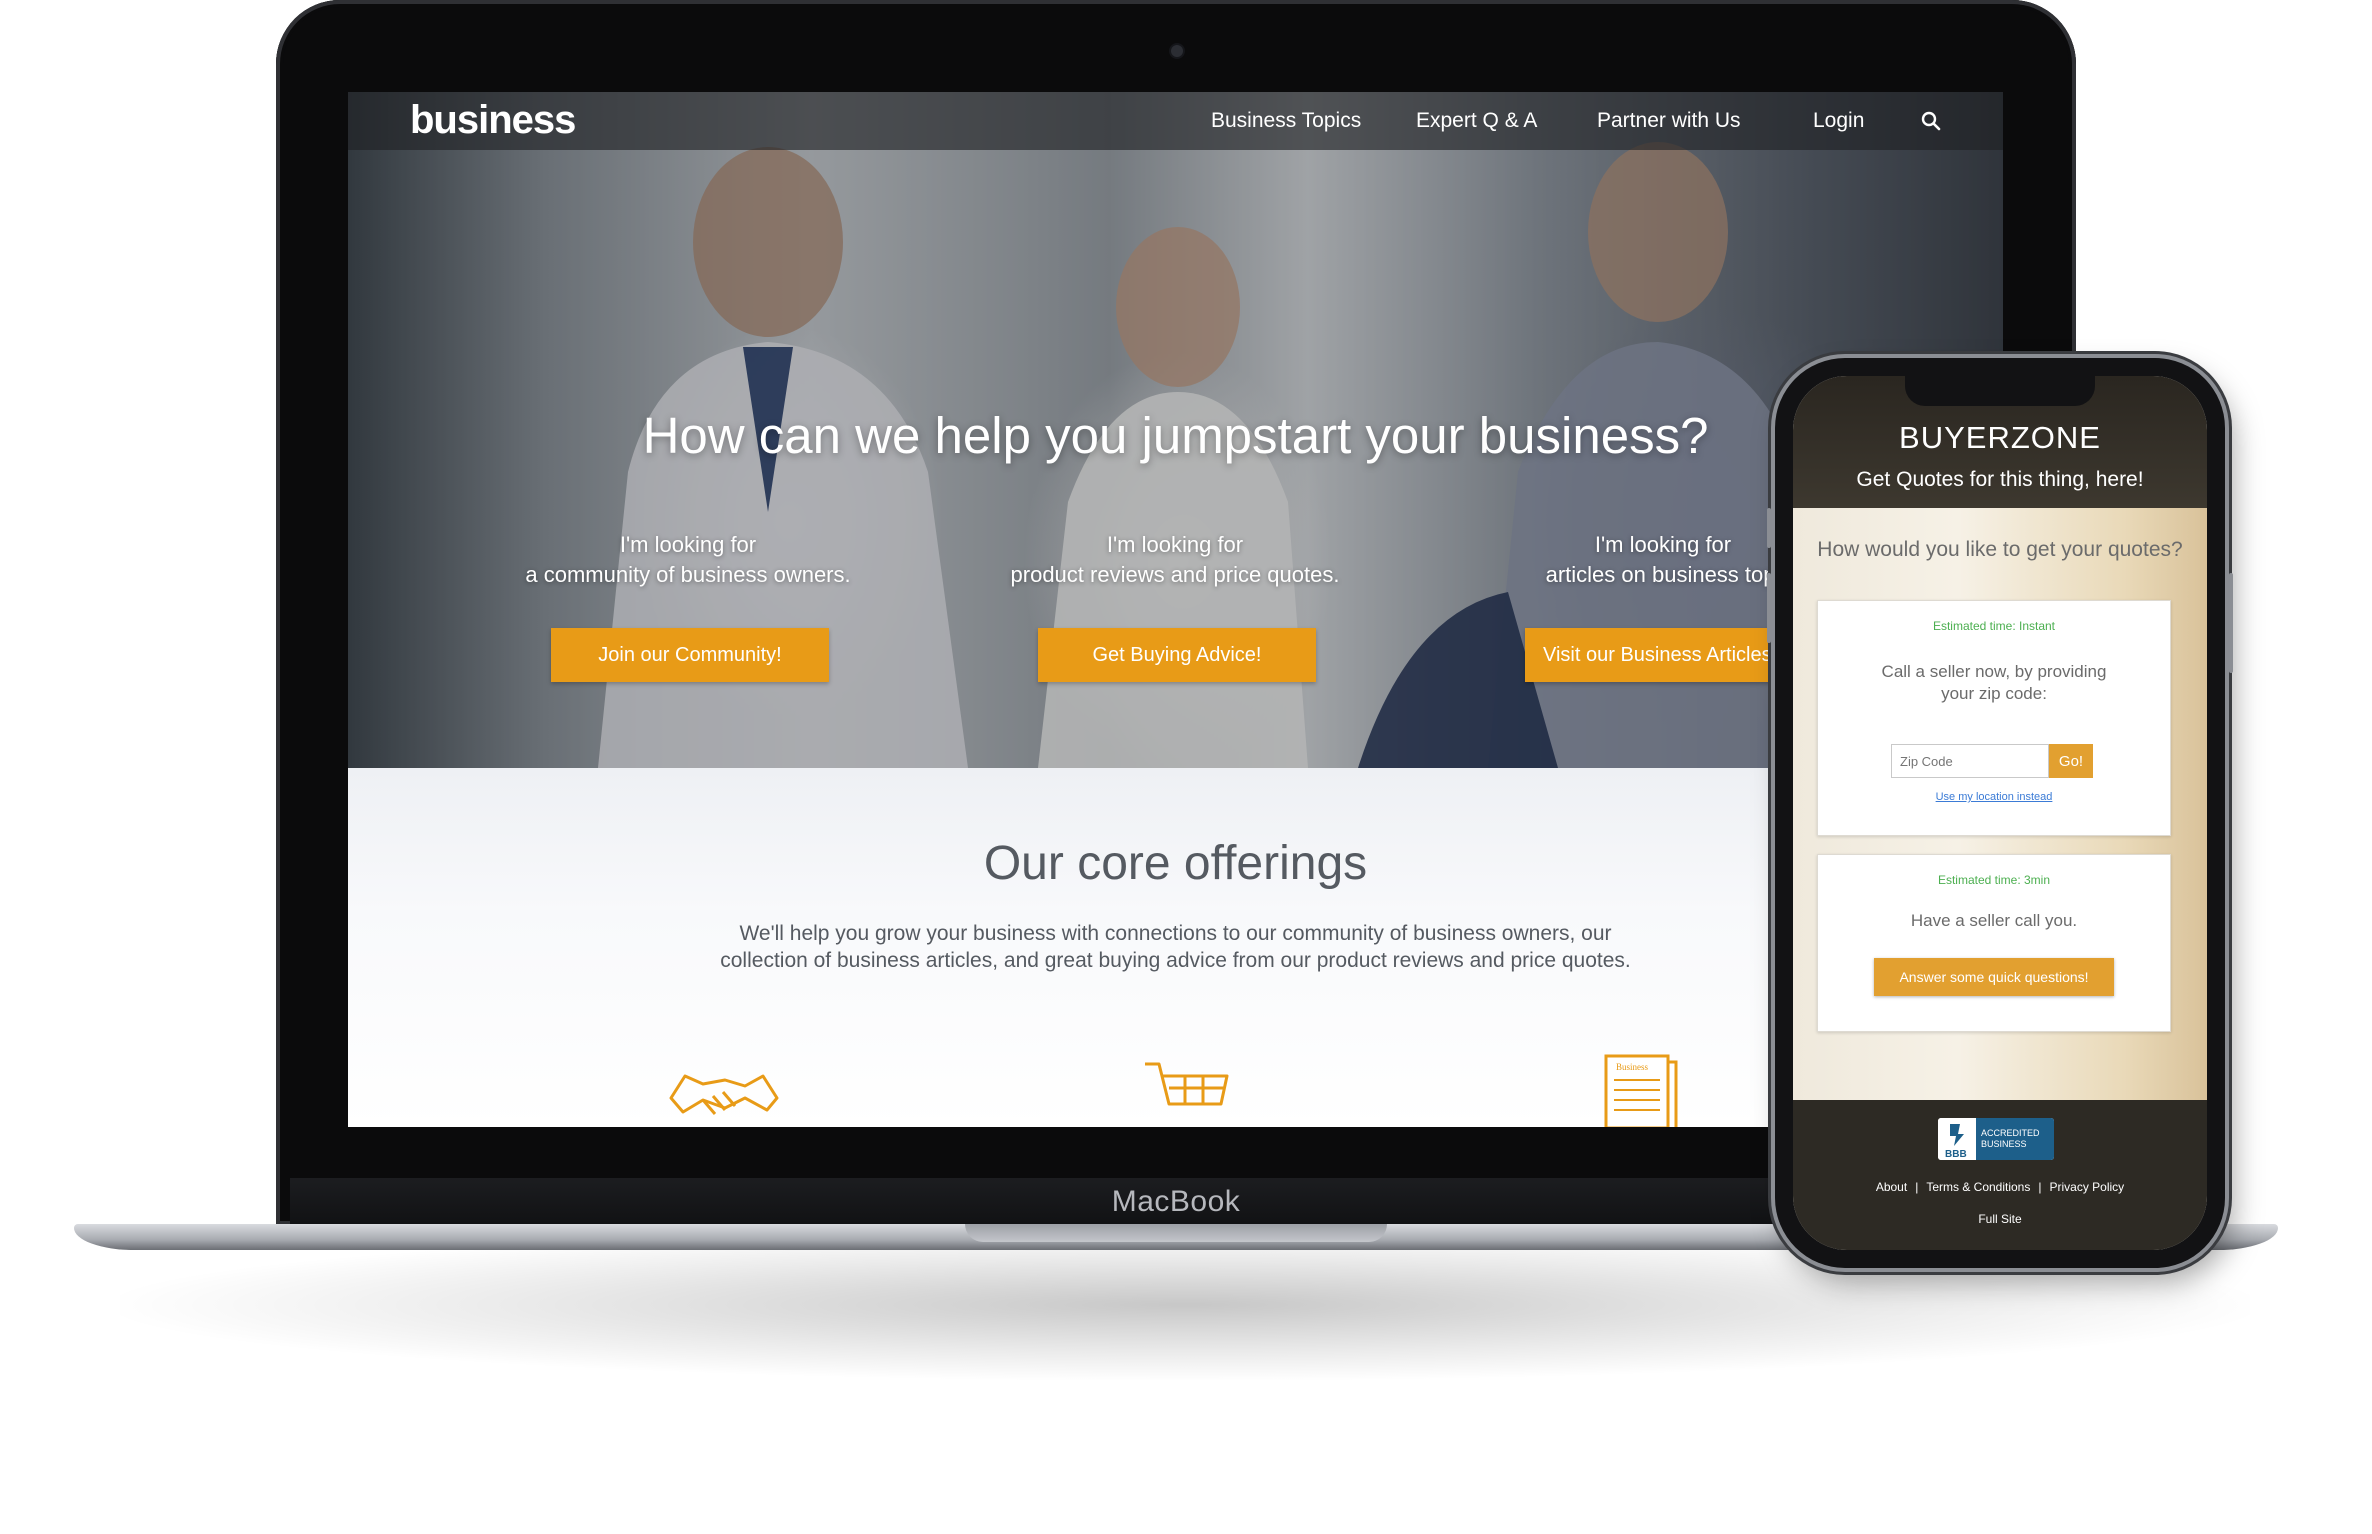 This screenshot has width=2372, height=1534. Describe the element at coordinates (2000, 391) in the screenshot. I see `phone-notch` at that location.